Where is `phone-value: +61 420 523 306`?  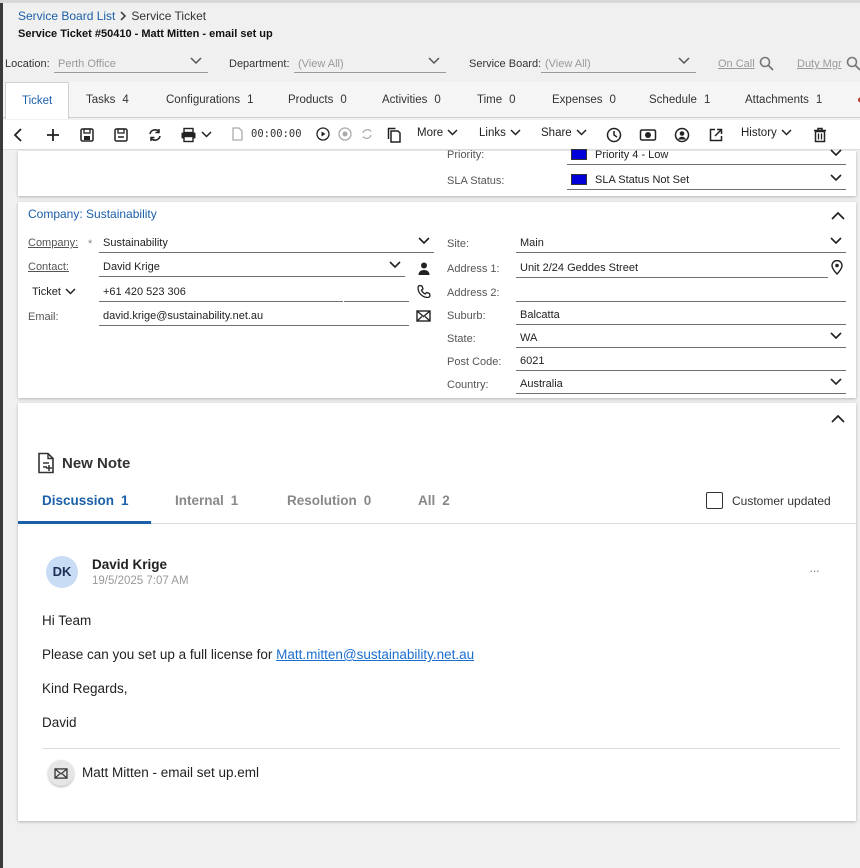
phone-value: +61 420 523 306 is located at coordinates (144, 292).